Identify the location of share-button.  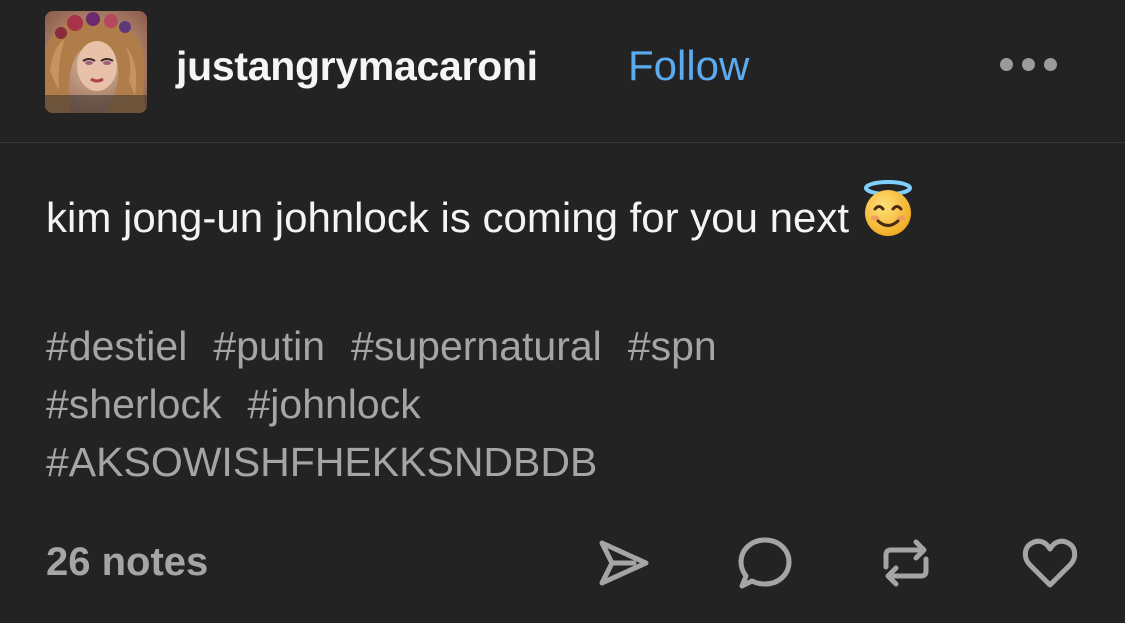
(624, 563).